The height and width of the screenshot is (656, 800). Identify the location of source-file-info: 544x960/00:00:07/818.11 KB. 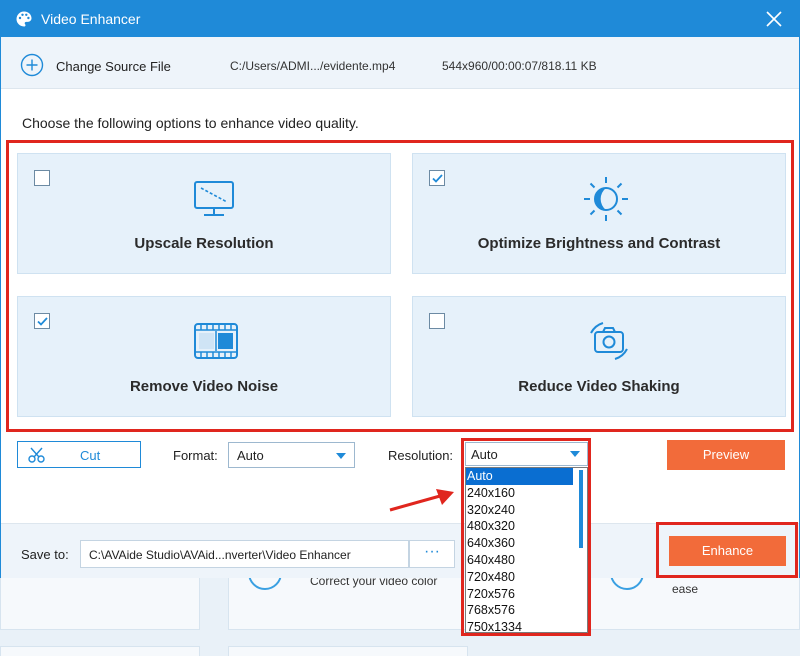
(519, 66).